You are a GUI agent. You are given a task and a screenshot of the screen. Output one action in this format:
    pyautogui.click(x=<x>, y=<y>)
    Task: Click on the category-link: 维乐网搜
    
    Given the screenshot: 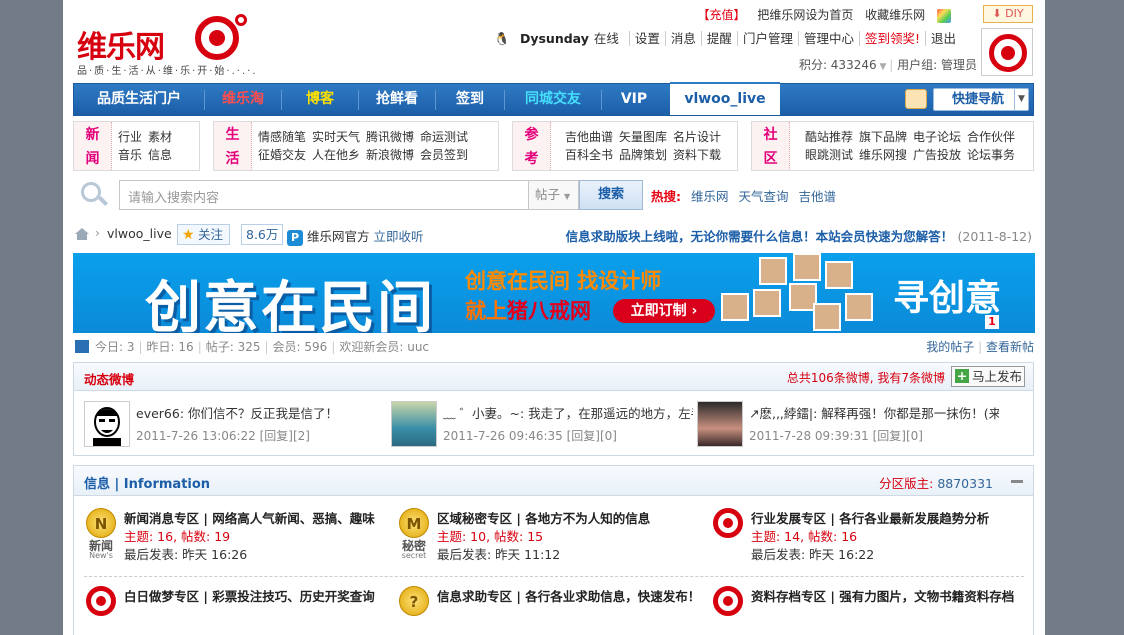 What is the action you would take?
    pyautogui.click(x=883, y=155)
    